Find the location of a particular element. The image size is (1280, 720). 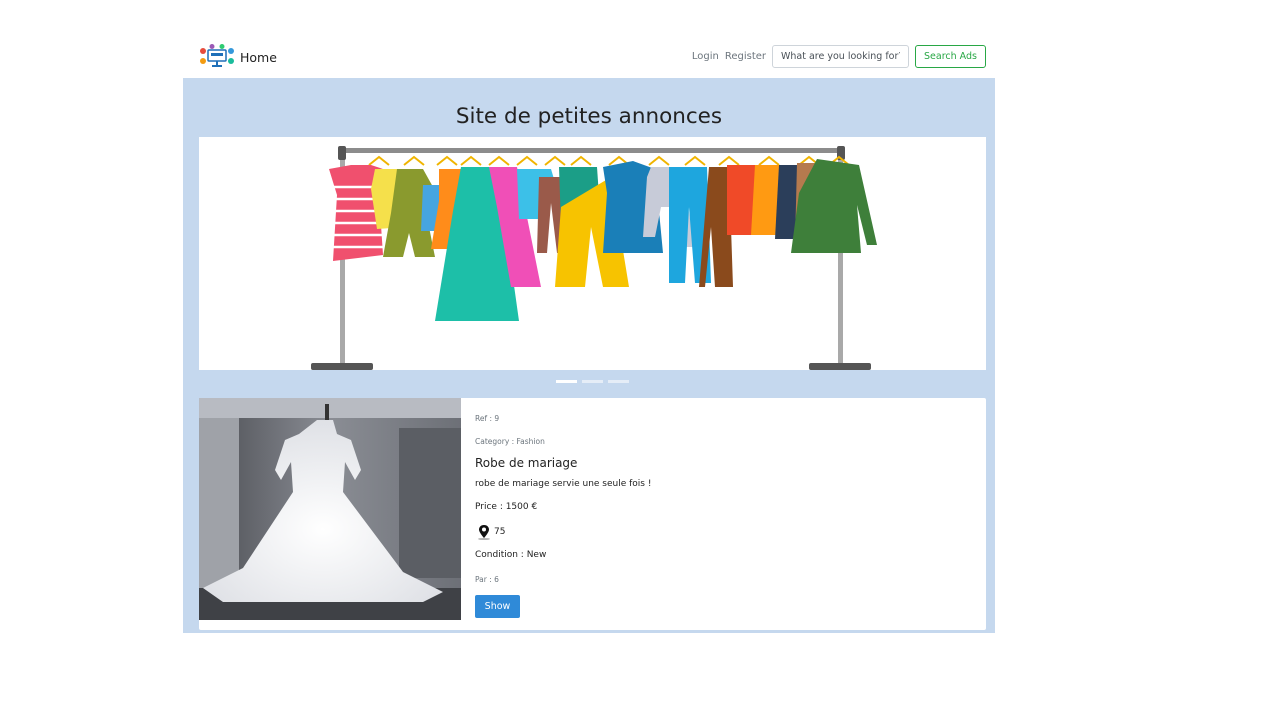

monitor-logo-icon is located at coordinates (217, 57).